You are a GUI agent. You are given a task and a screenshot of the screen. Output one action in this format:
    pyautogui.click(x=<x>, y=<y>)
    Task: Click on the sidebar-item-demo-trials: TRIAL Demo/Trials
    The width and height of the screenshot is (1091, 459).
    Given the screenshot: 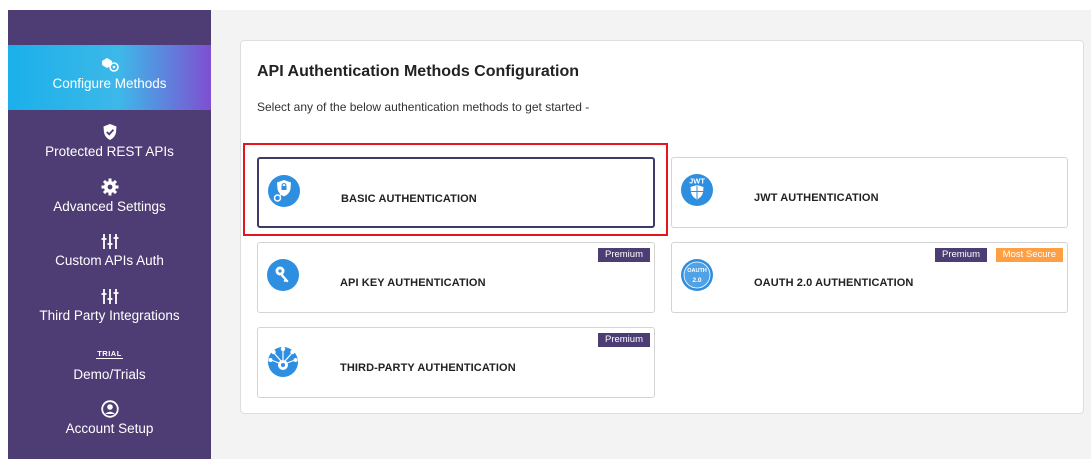 What is the action you would take?
    pyautogui.click(x=109, y=373)
    